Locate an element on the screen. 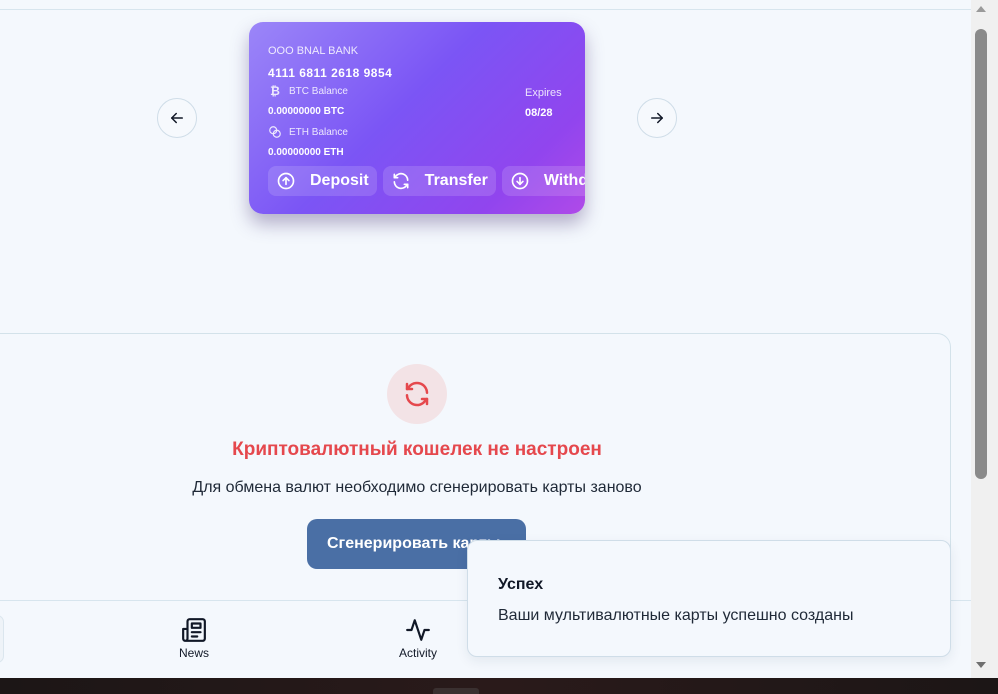 The width and height of the screenshot is (998, 694). nav-item-news-label: News is located at coordinates (193, 653).